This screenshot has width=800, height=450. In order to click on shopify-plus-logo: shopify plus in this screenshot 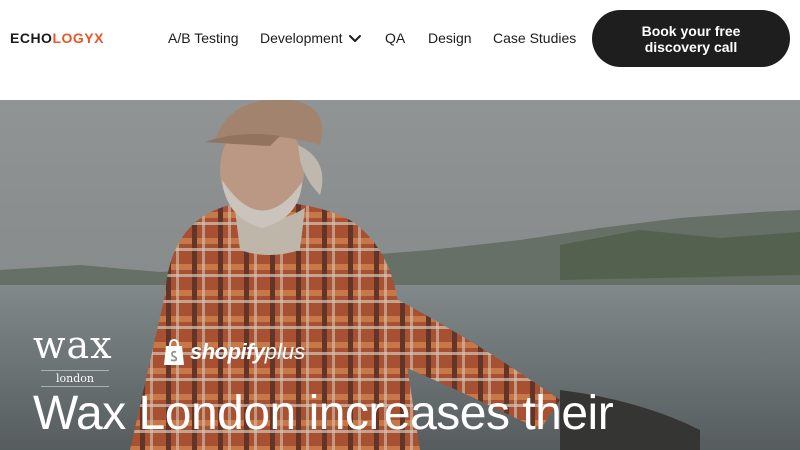, I will do `click(233, 352)`.